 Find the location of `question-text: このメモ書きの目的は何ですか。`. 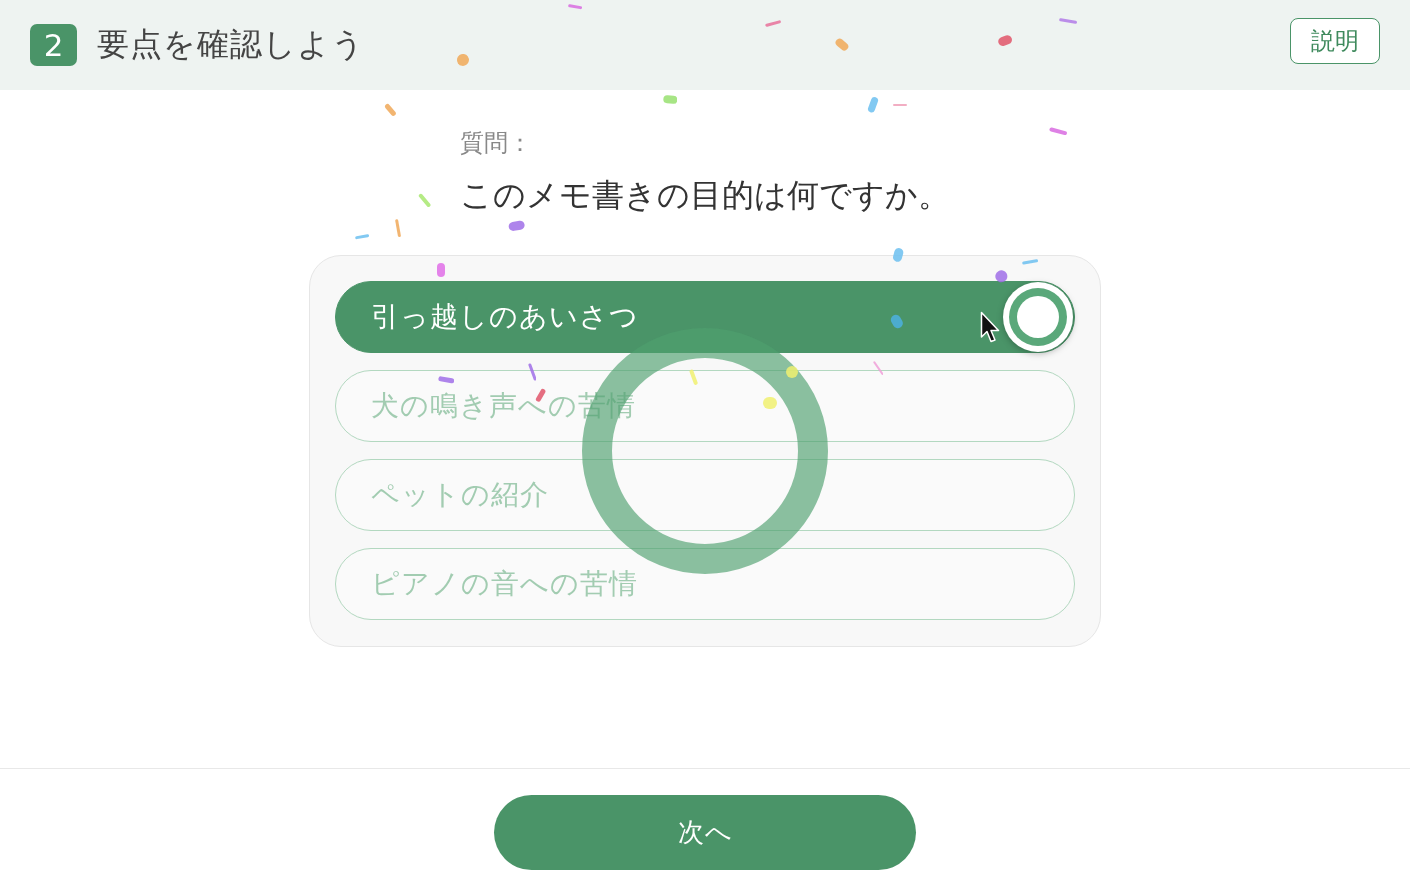

question-text: このメモ書きの目的は何ですか。 is located at coordinates (705, 195).